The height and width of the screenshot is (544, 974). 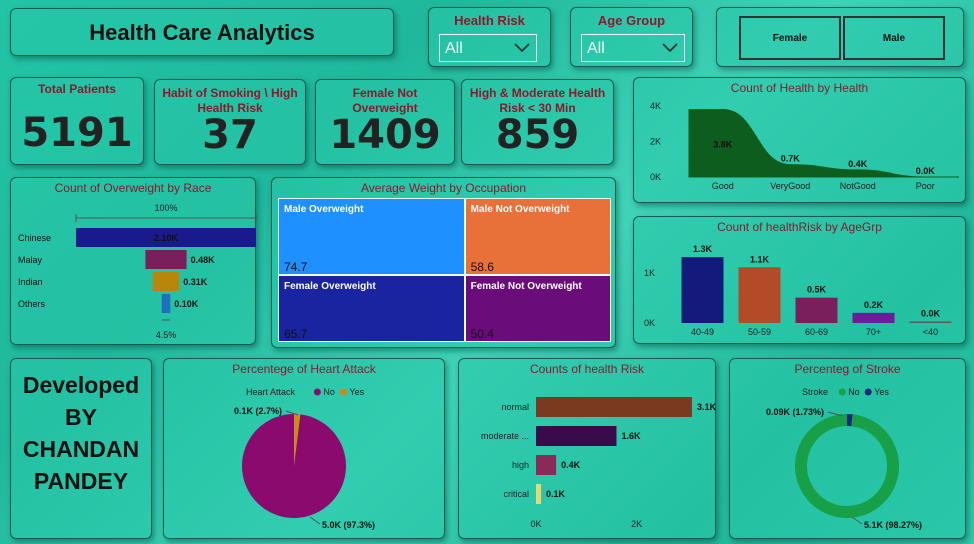 What do you see at coordinates (489, 20) in the screenshot?
I see `health-risk-slicer-title: Health Risk` at bounding box center [489, 20].